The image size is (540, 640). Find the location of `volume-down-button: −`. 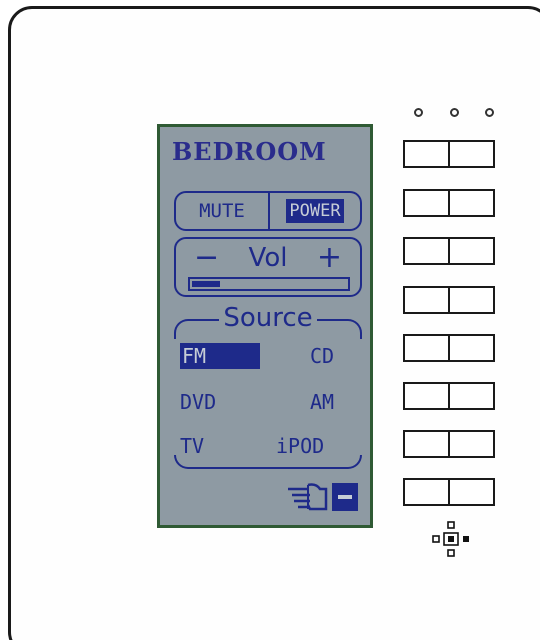

volume-down-button: − is located at coordinates (206, 258).